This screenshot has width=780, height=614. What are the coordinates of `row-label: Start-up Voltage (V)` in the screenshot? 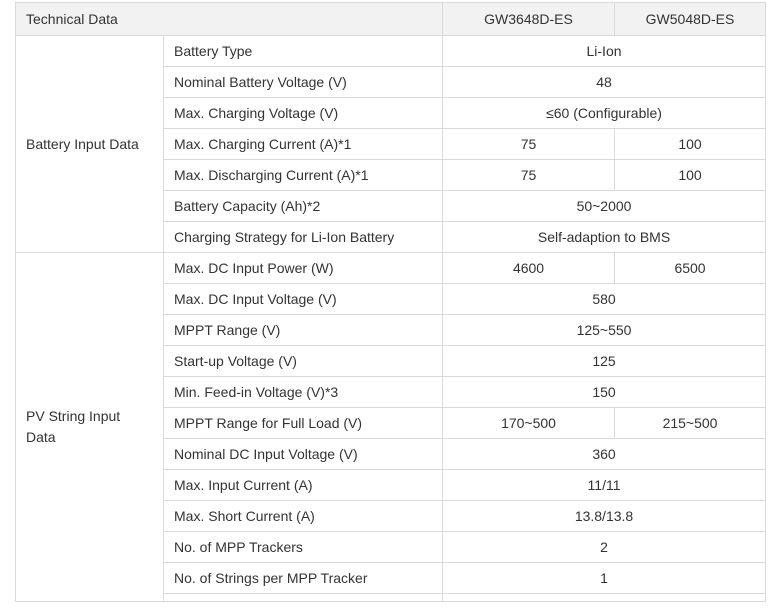 It's located at (303, 361).